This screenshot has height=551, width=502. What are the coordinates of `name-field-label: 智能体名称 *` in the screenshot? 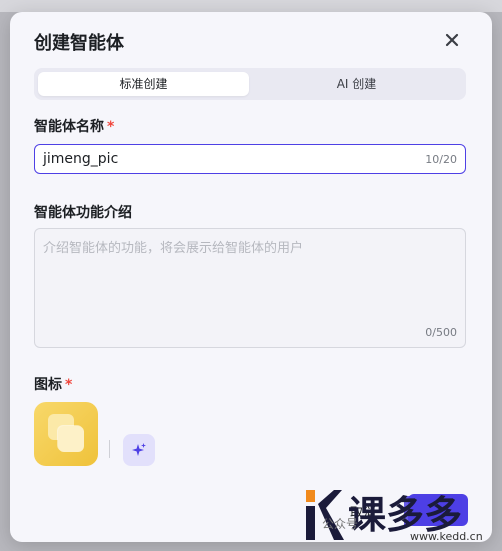 It's located at (74, 126).